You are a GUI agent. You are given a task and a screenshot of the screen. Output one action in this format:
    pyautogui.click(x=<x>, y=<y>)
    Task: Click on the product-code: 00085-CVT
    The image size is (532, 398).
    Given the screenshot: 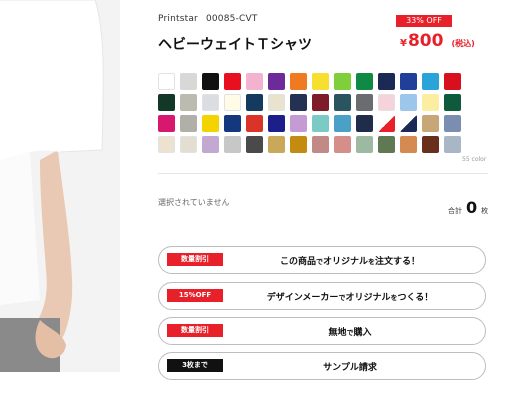 What is the action you would take?
    pyautogui.click(x=231, y=19)
    